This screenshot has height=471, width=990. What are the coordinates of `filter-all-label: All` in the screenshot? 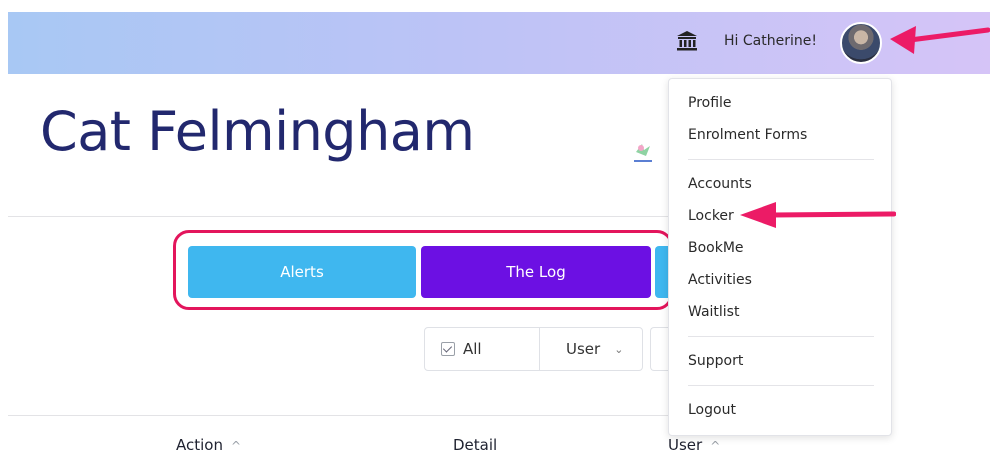 It's located at (472, 349).